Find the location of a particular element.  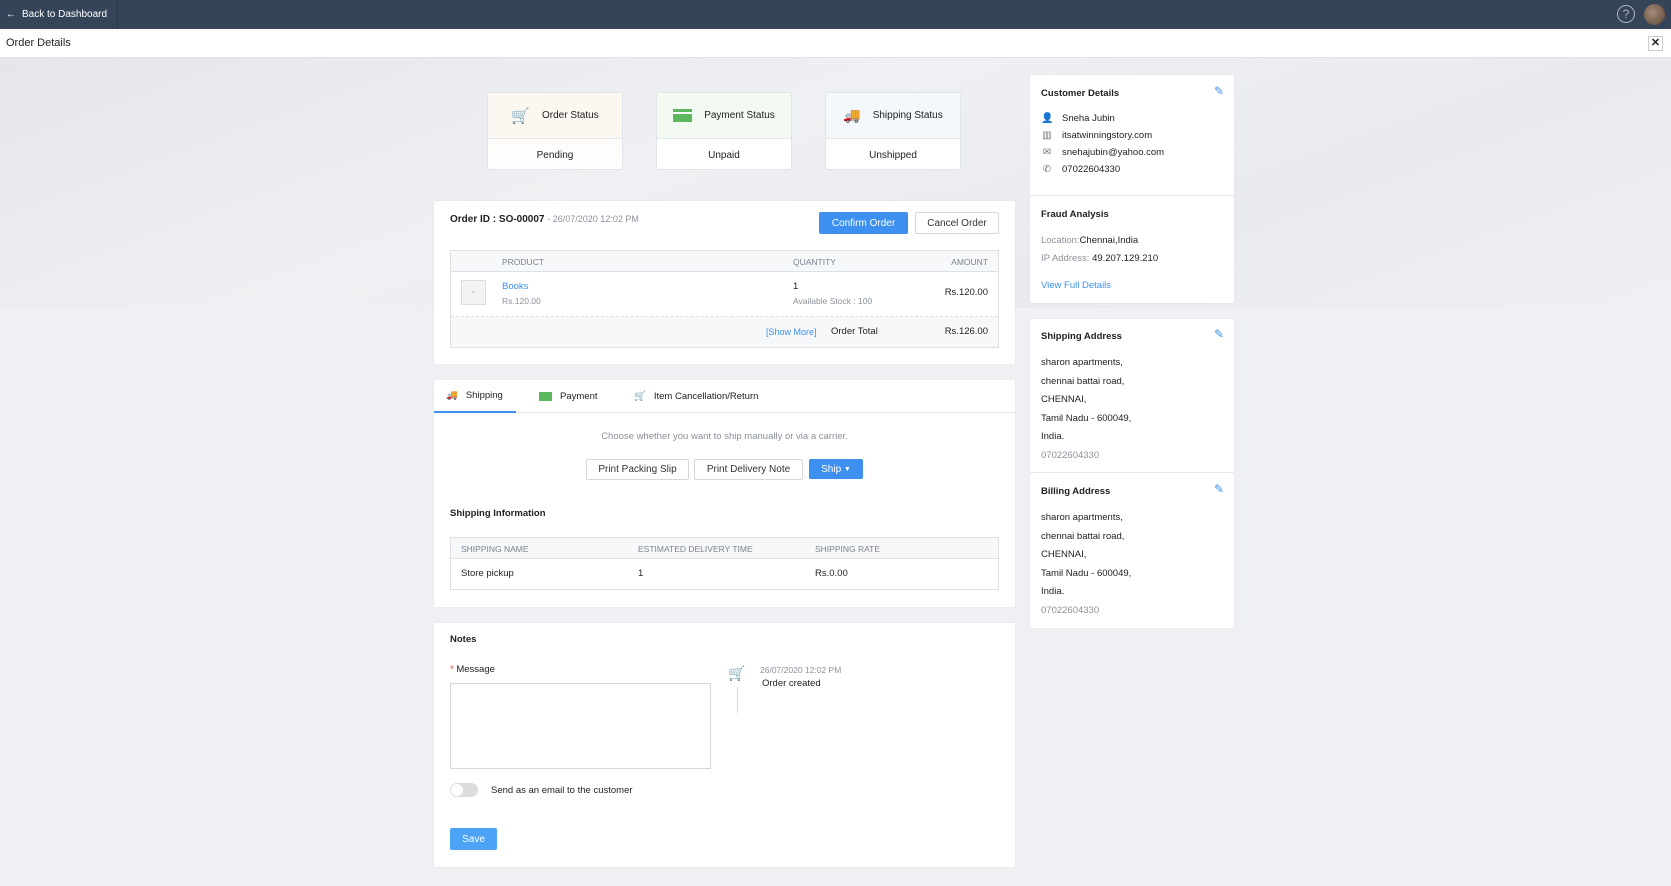

payment-status-value: Unpaid is located at coordinates (724, 155).